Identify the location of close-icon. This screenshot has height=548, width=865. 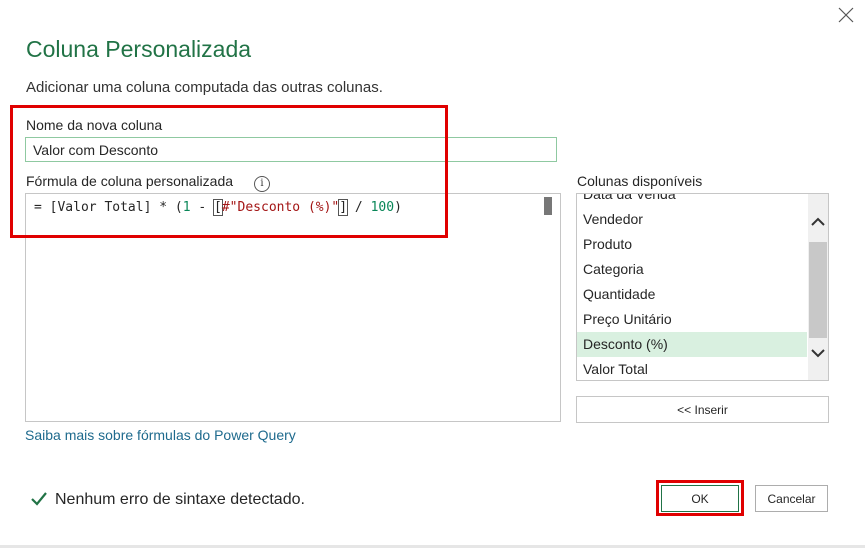
(846, 15).